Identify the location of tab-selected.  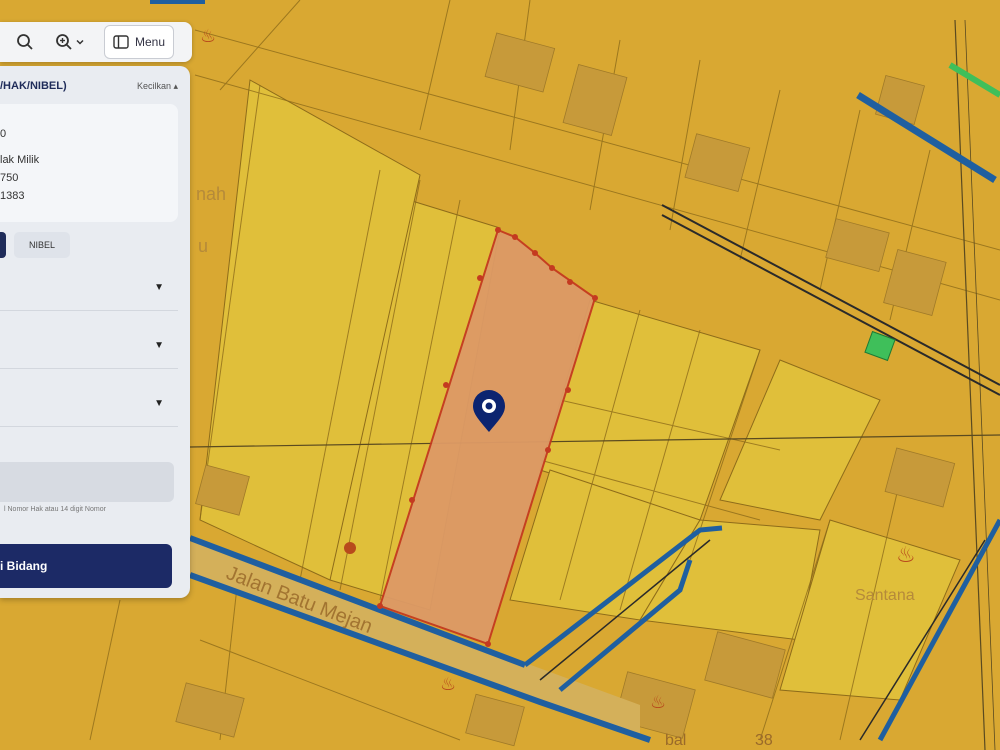
(3, 245).